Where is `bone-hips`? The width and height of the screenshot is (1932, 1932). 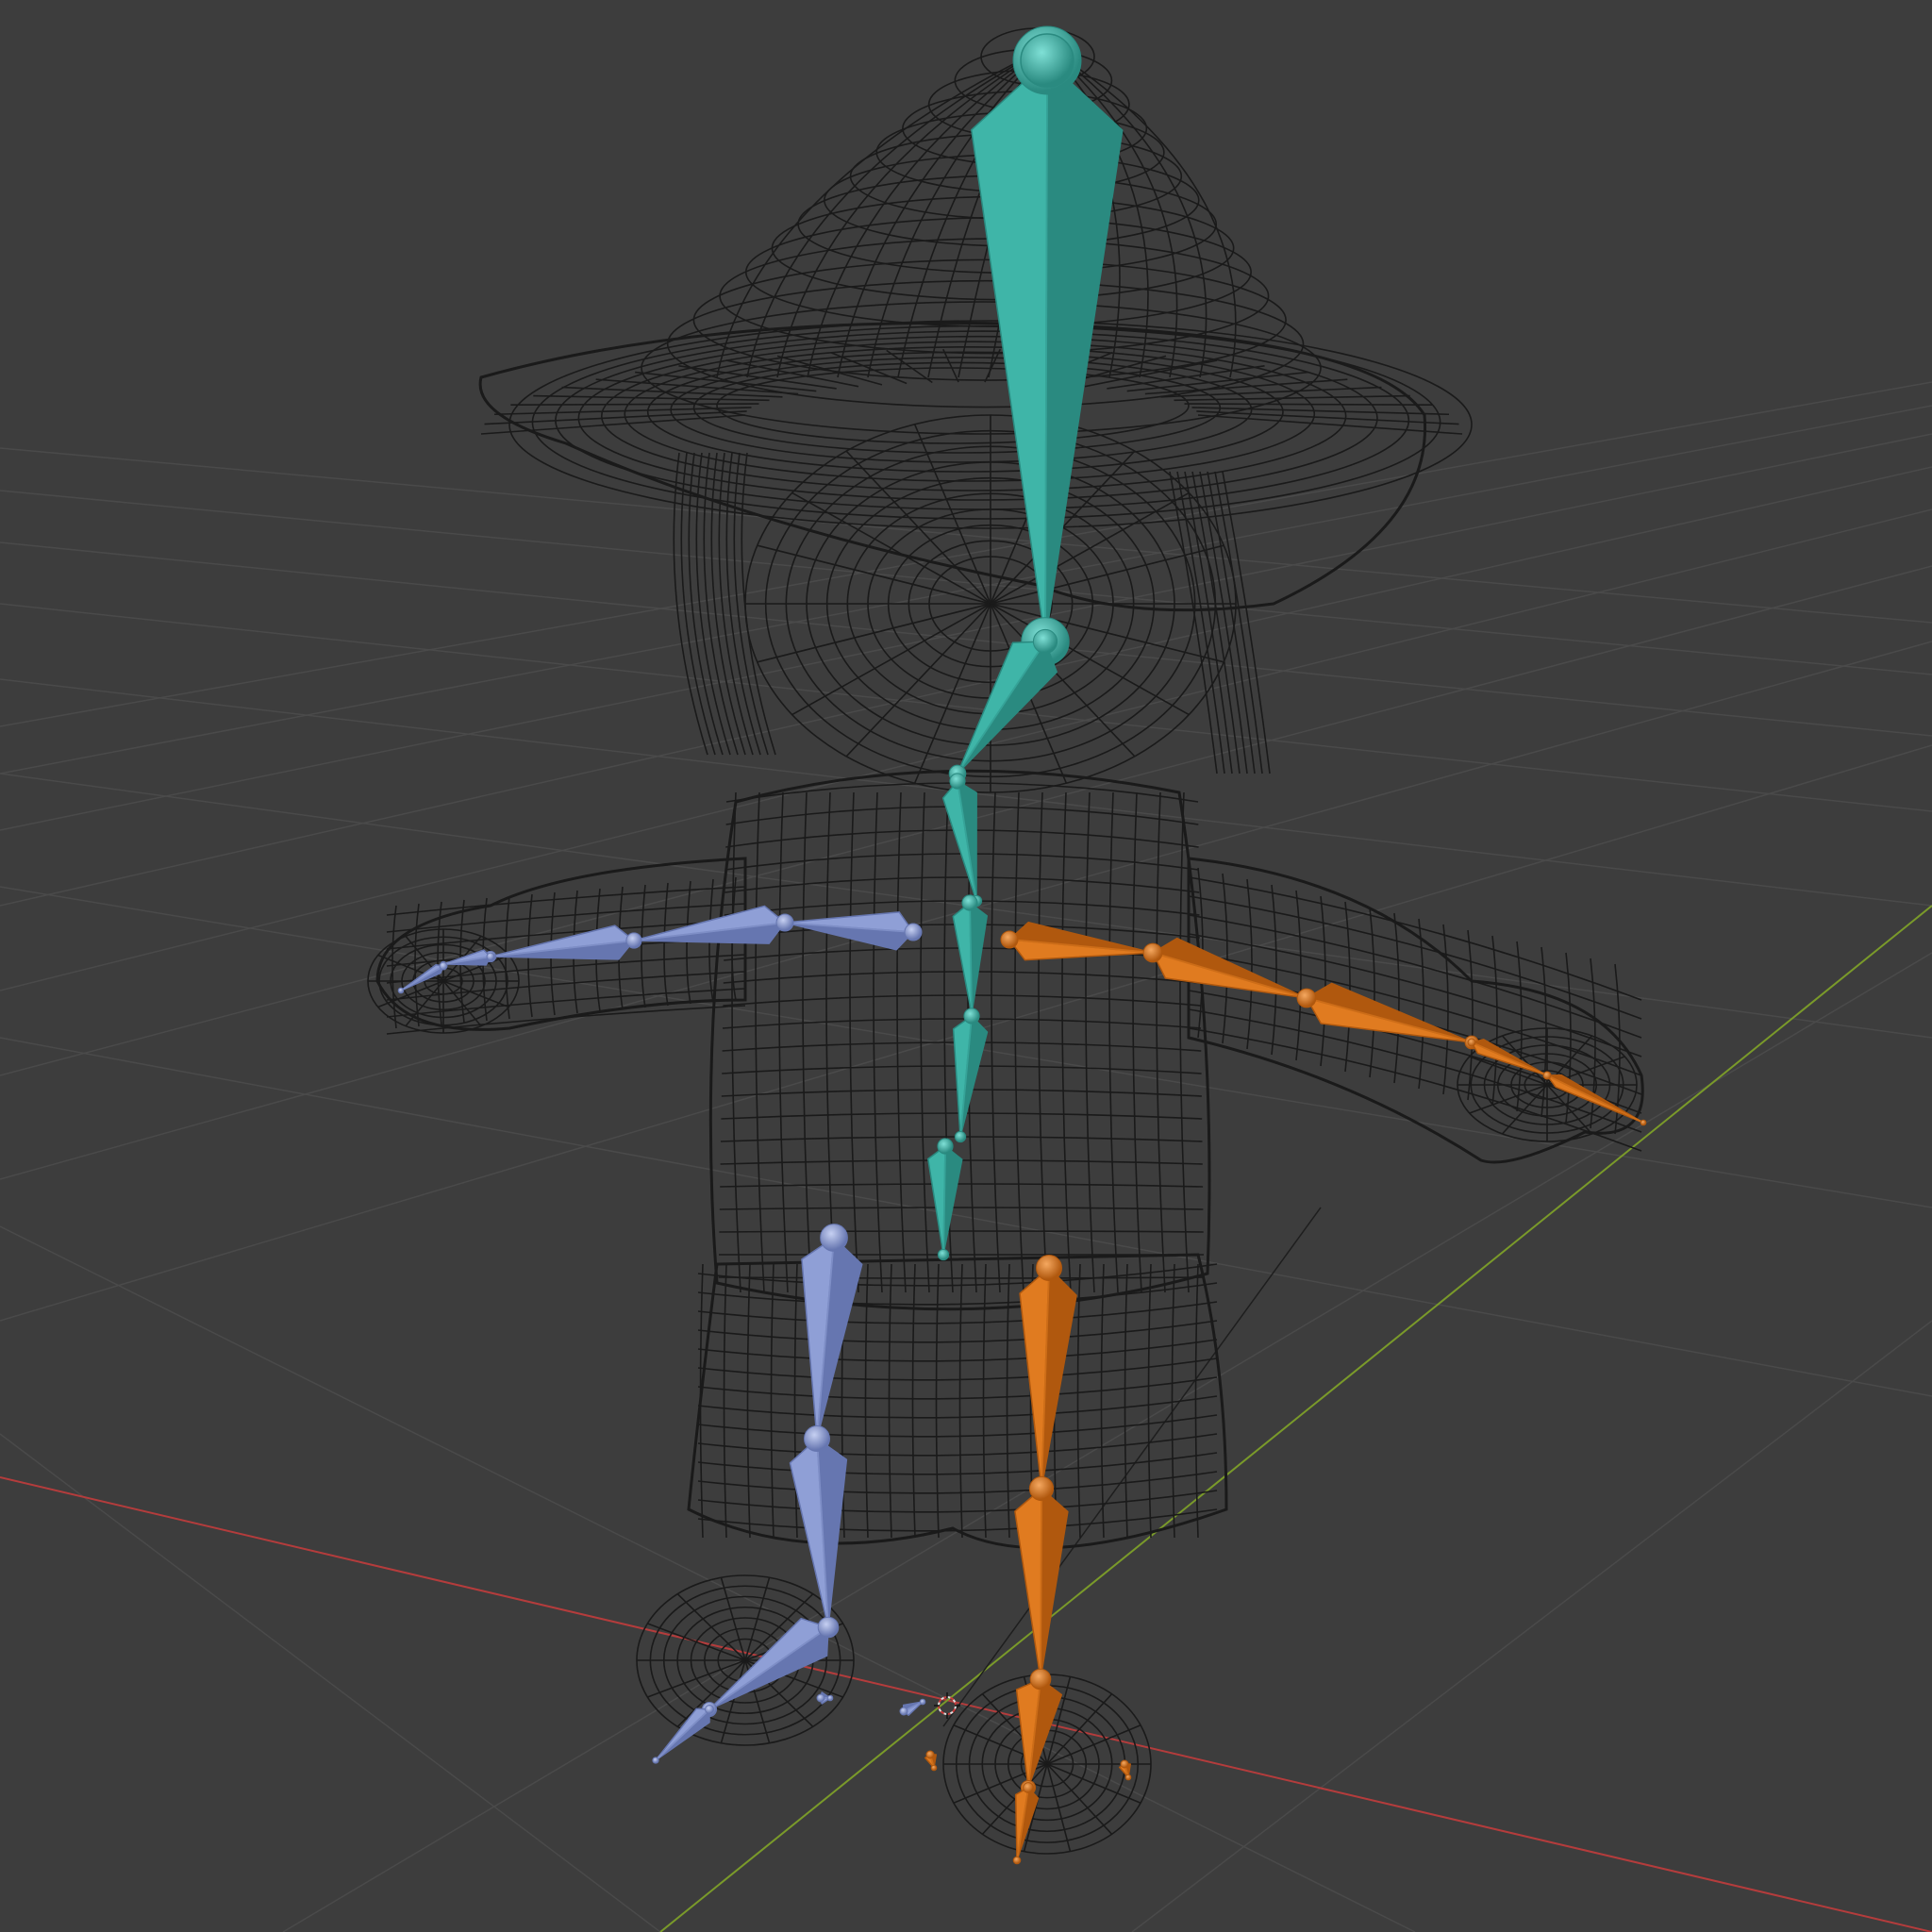
bone-hips is located at coordinates (945, 1199).